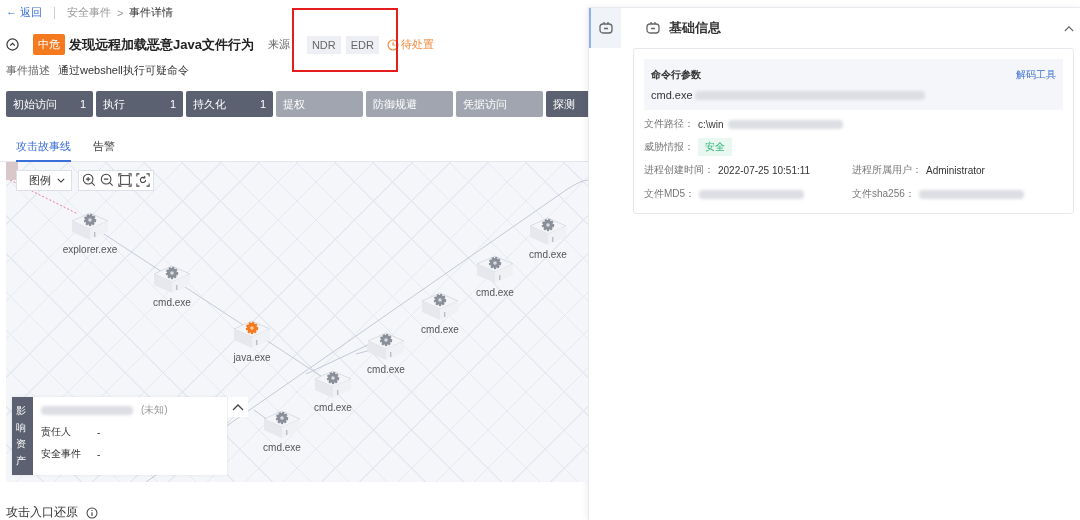 This screenshot has height=520, width=1080. I want to click on tactic-stage: 探测, so click(567, 104).